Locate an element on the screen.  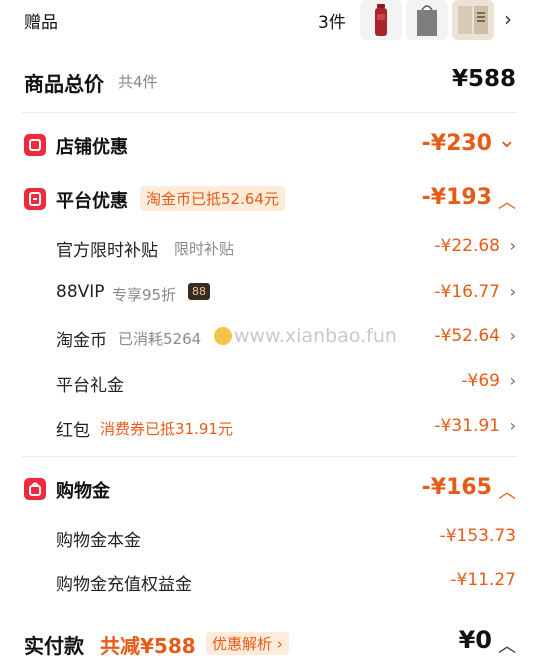
box-icon is located at coordinates (473, 20).